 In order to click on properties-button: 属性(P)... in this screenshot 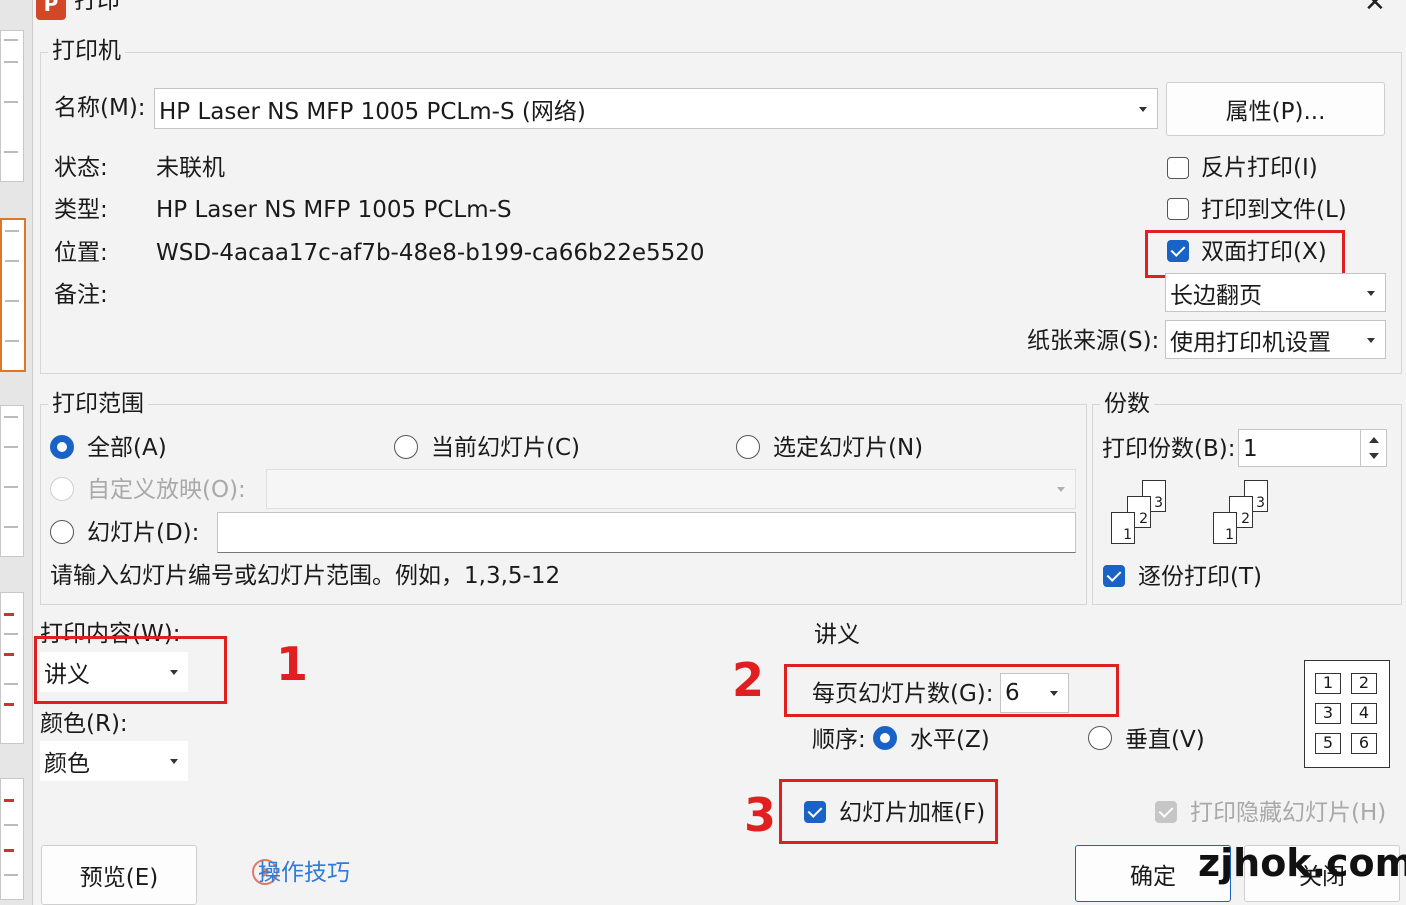, I will do `click(1275, 109)`.